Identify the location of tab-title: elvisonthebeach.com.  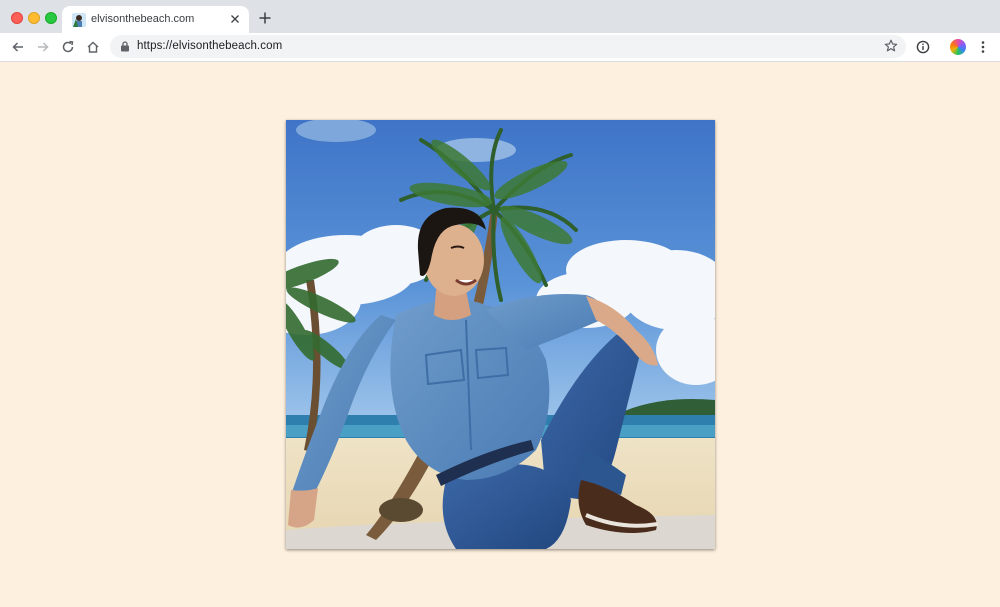
(143, 19).